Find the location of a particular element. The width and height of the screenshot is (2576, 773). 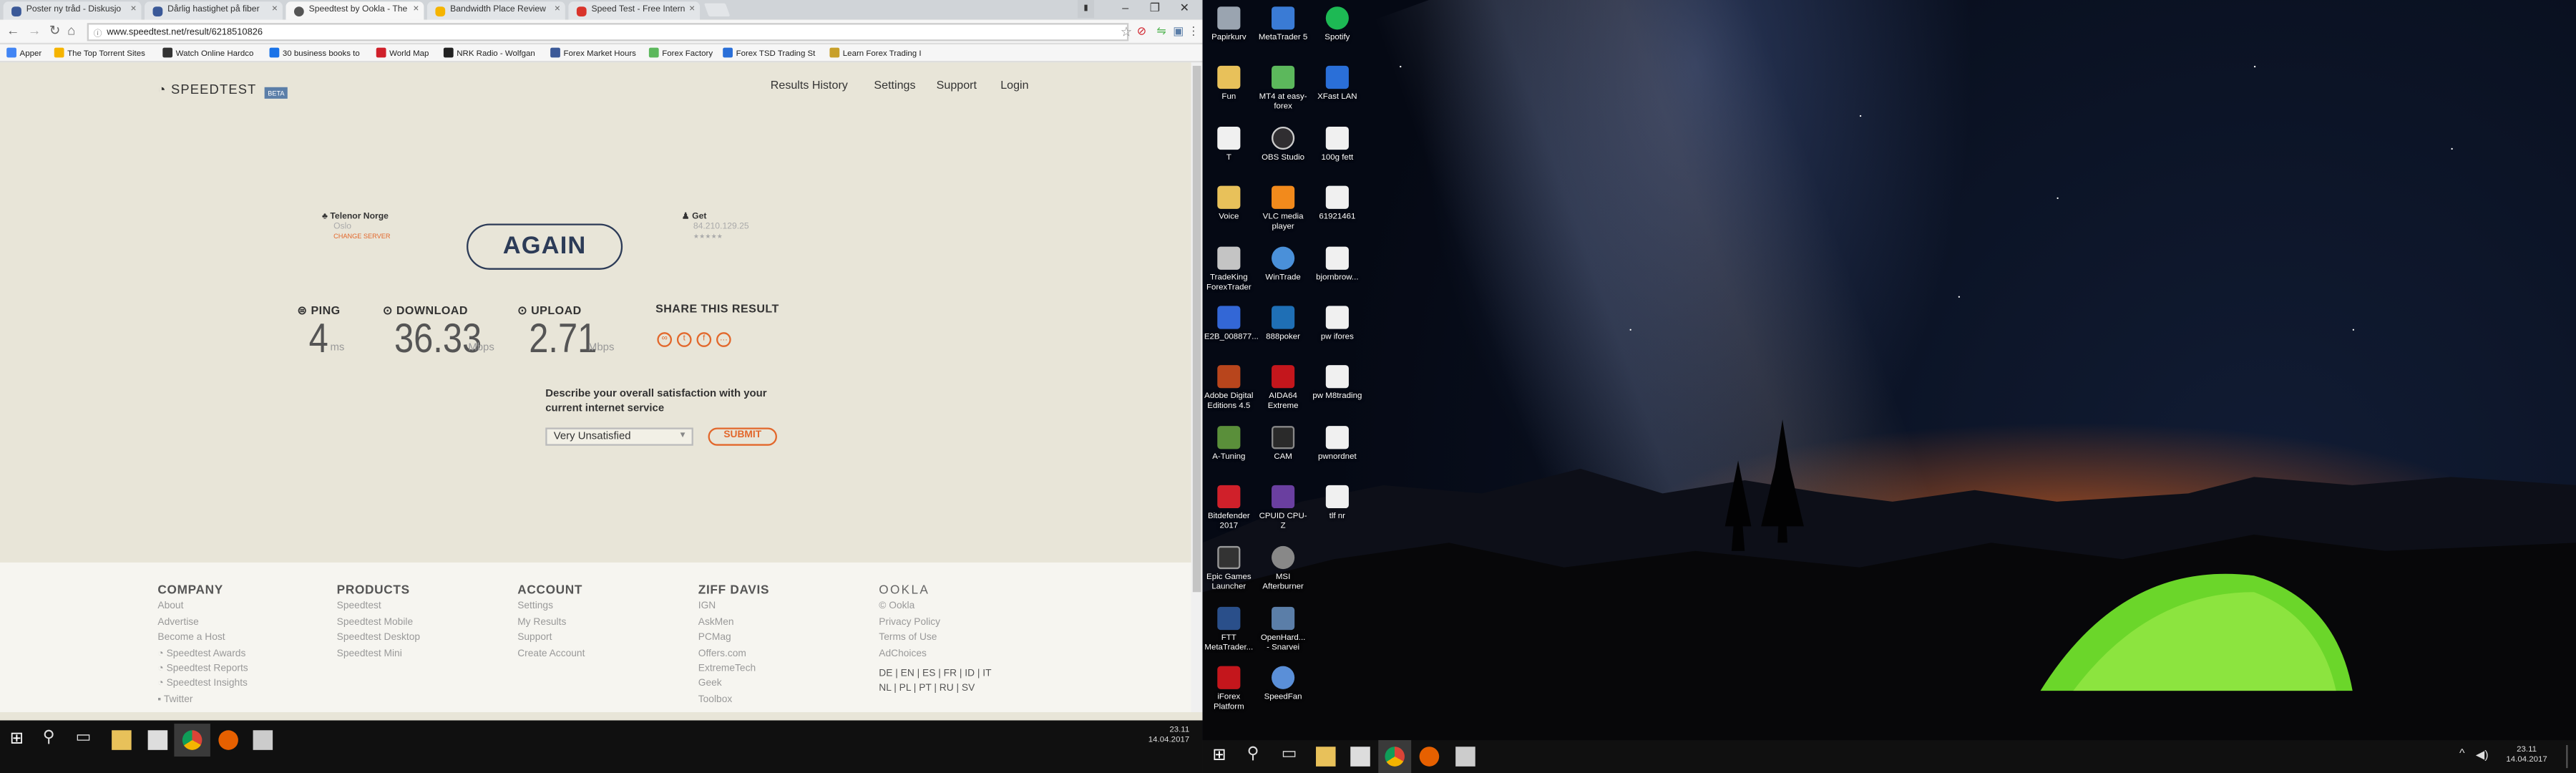

satisfaction-select: Very Unsatisfied ▼ is located at coordinates (619, 436).